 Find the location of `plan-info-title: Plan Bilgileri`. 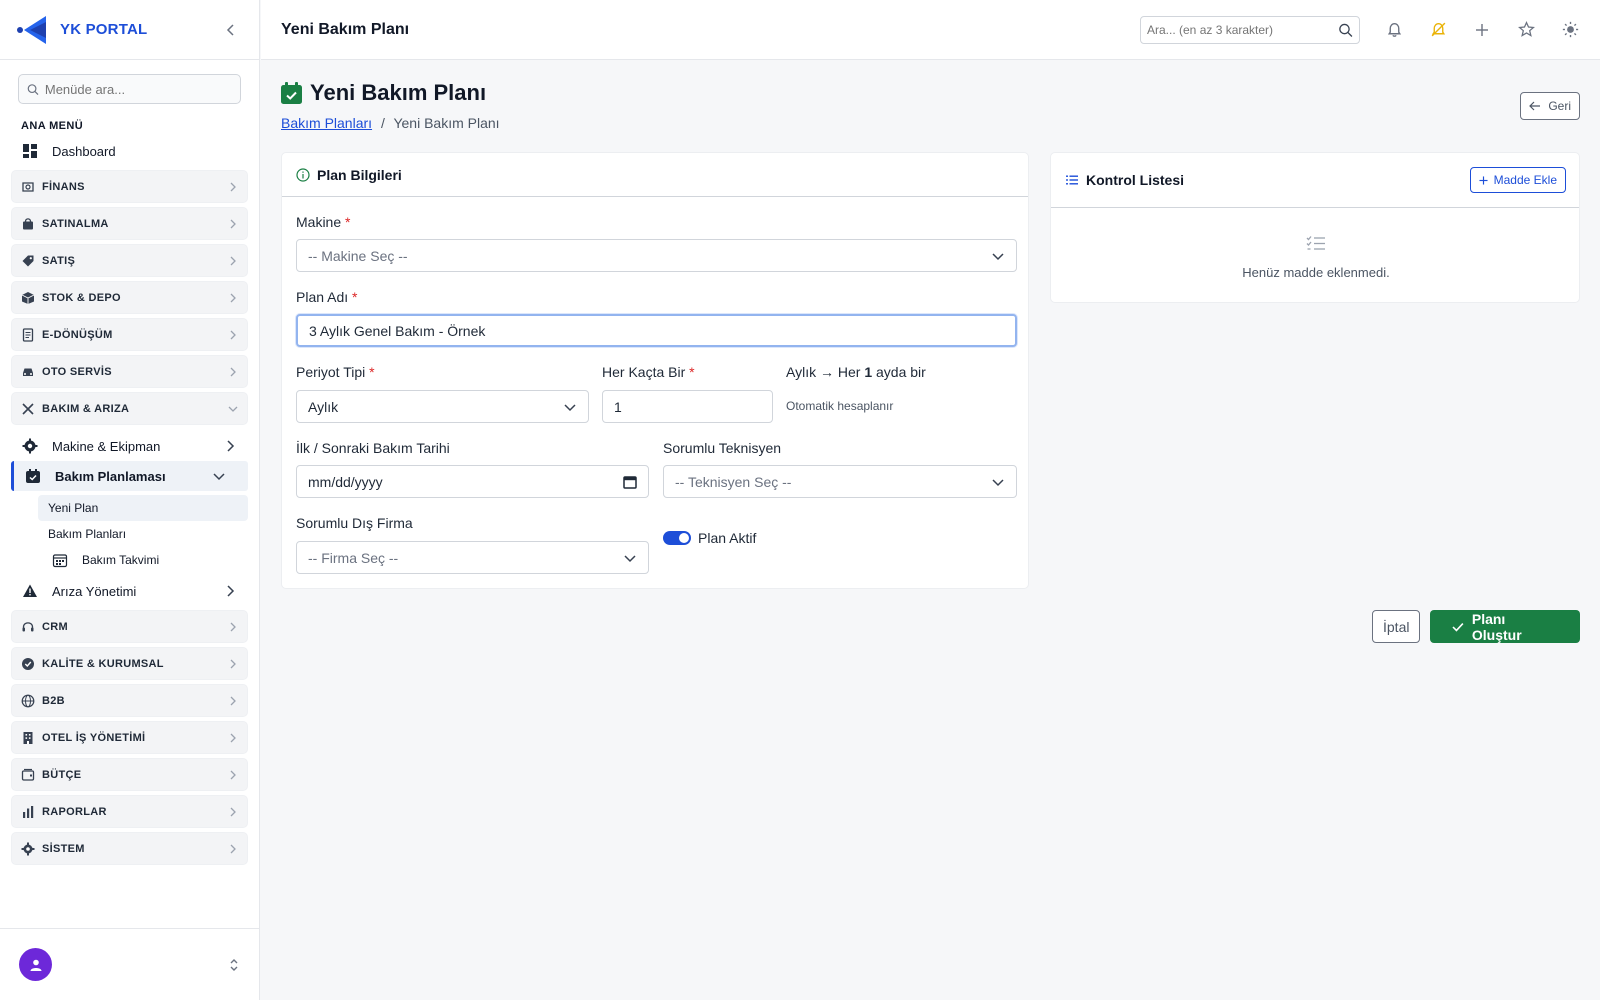

plan-info-title: Plan Bilgileri is located at coordinates (359, 174).